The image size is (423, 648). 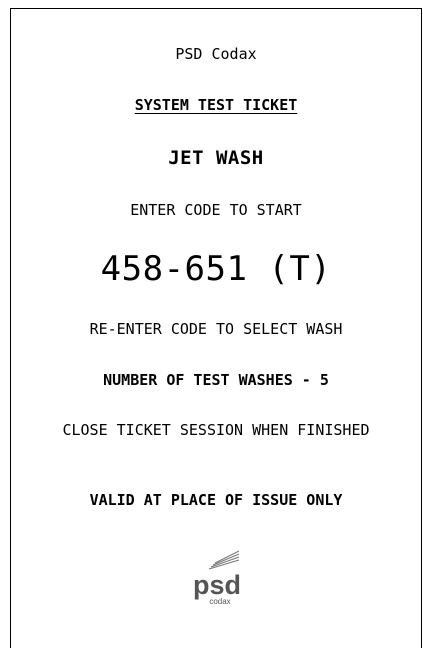 What do you see at coordinates (216, 210) in the screenshot?
I see `start-instruction: ENTER CODE TO START` at bounding box center [216, 210].